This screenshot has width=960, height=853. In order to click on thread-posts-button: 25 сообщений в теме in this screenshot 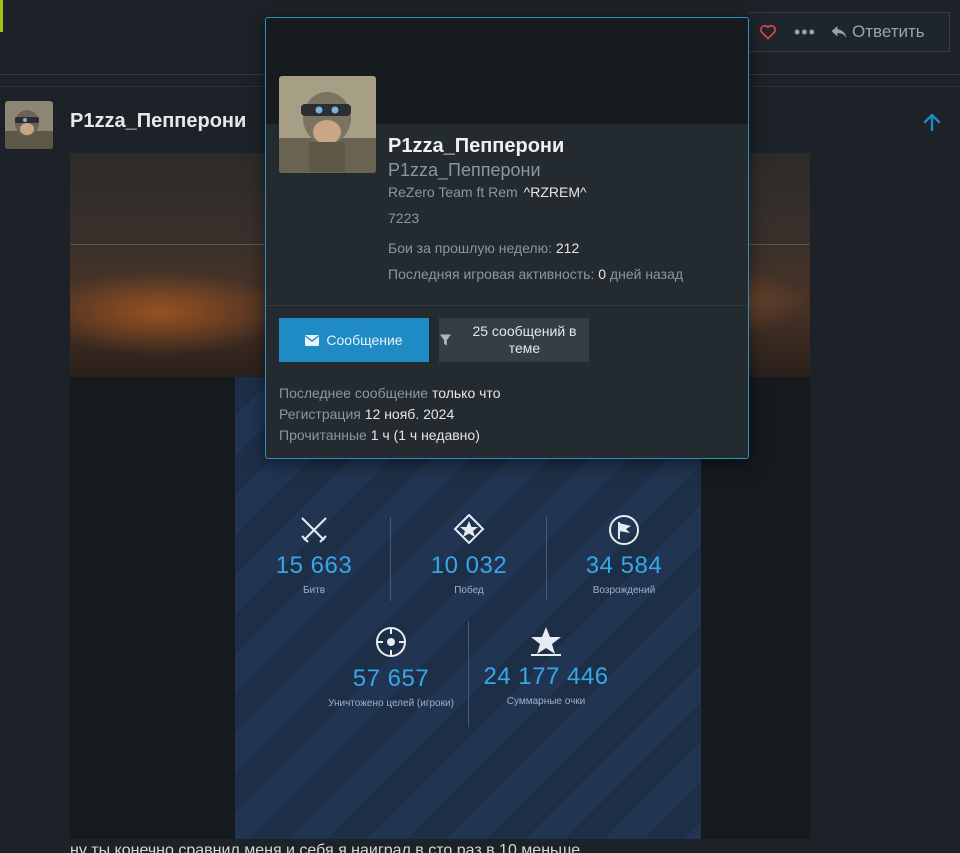, I will do `click(514, 340)`.